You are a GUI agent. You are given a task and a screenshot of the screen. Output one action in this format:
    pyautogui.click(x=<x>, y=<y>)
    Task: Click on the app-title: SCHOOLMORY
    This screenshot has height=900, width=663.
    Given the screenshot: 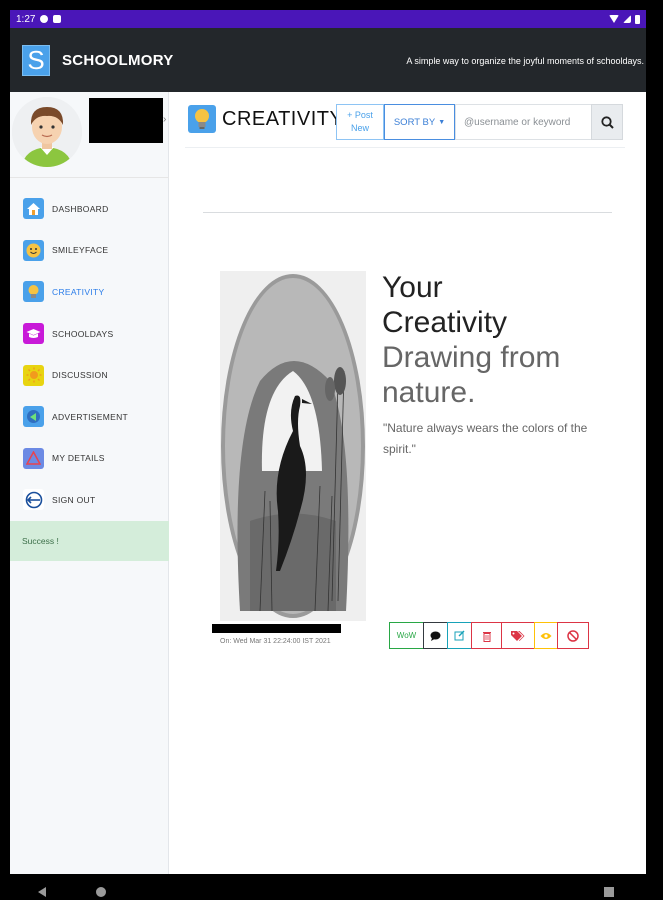 What is the action you would take?
    pyautogui.click(x=118, y=60)
    